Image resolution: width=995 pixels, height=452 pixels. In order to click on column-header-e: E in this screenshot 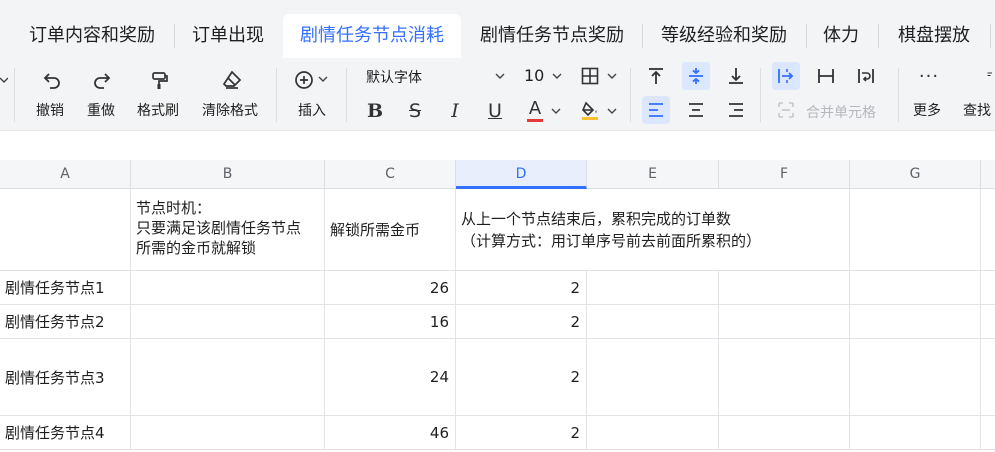, I will do `click(653, 174)`.